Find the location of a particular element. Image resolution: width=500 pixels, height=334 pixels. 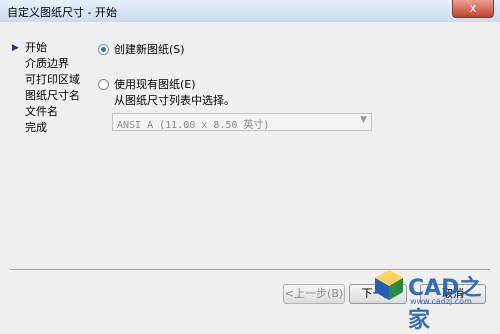

step-media-bounds: 介质边界 is located at coordinates (52, 64).